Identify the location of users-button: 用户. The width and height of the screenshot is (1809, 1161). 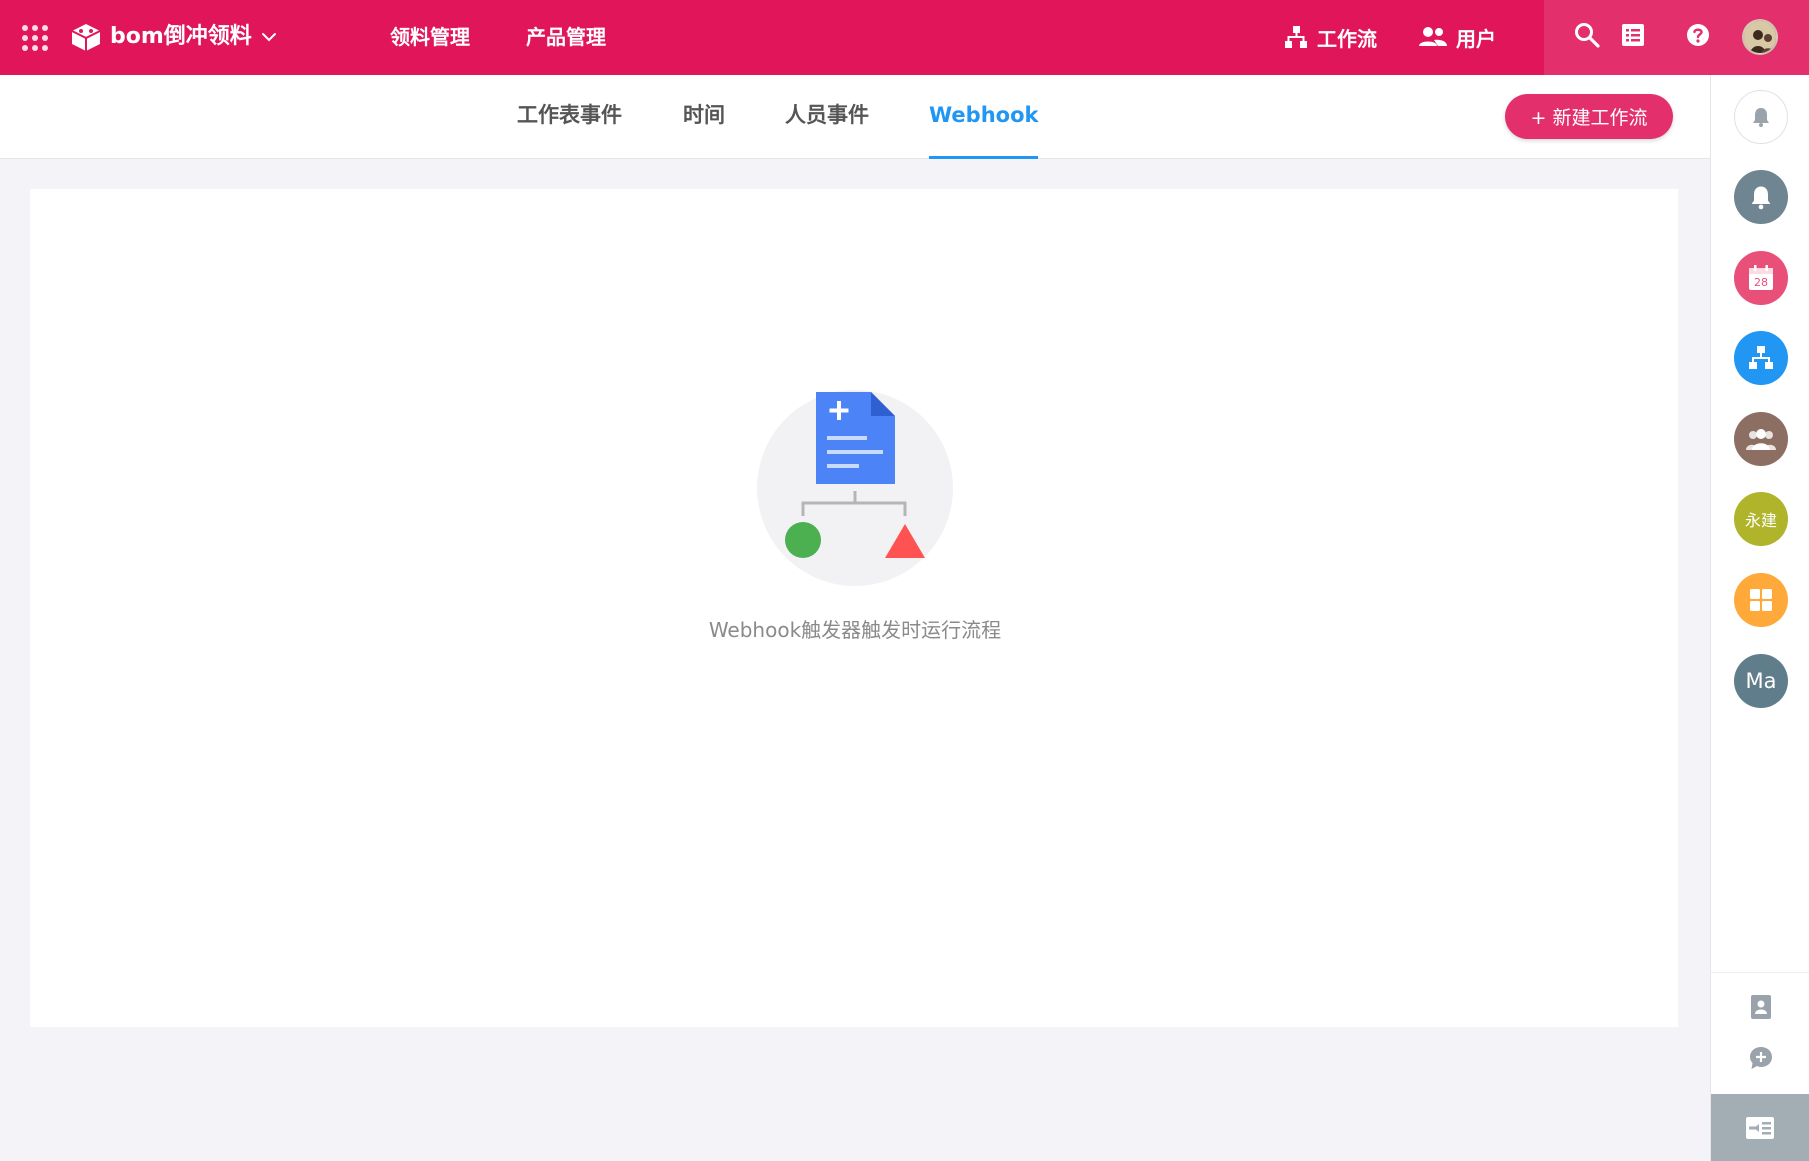
(1457, 37).